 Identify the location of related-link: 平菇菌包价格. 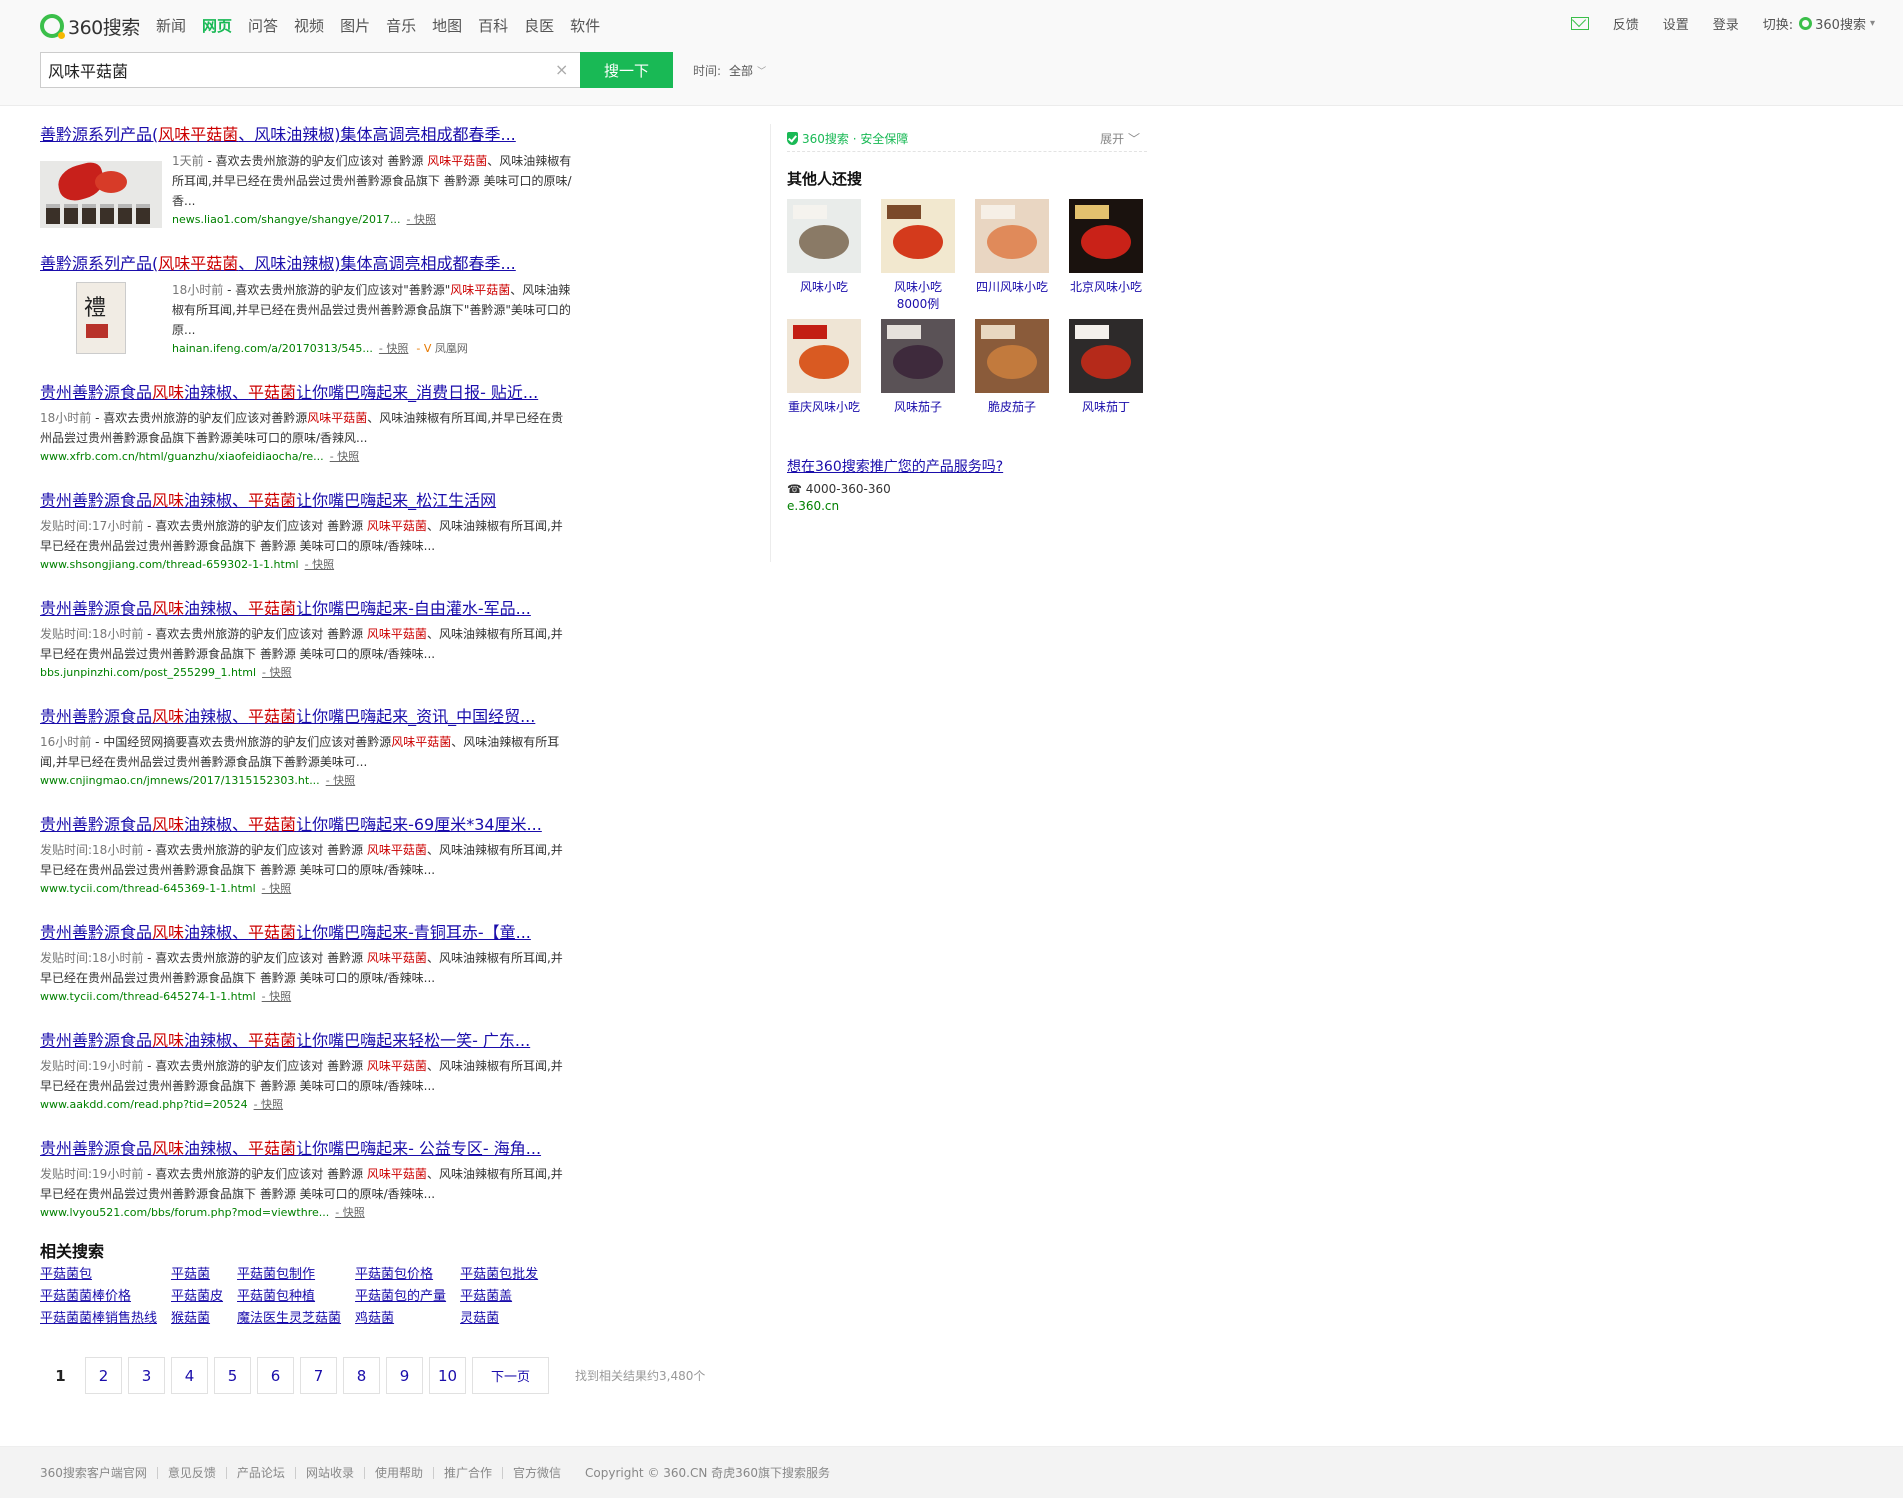
(394, 1274).